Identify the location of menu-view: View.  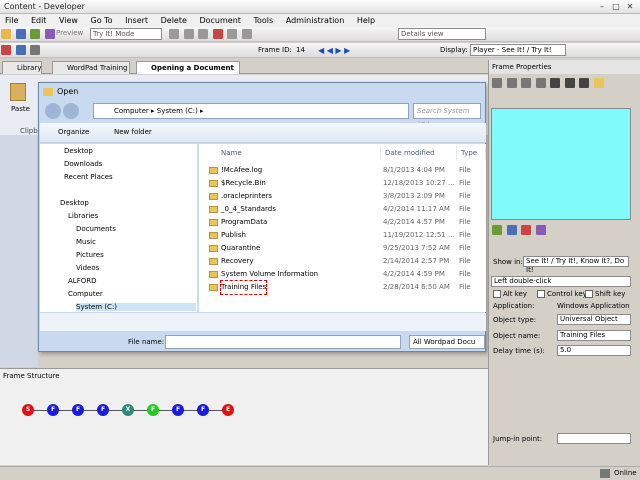
(68, 20).